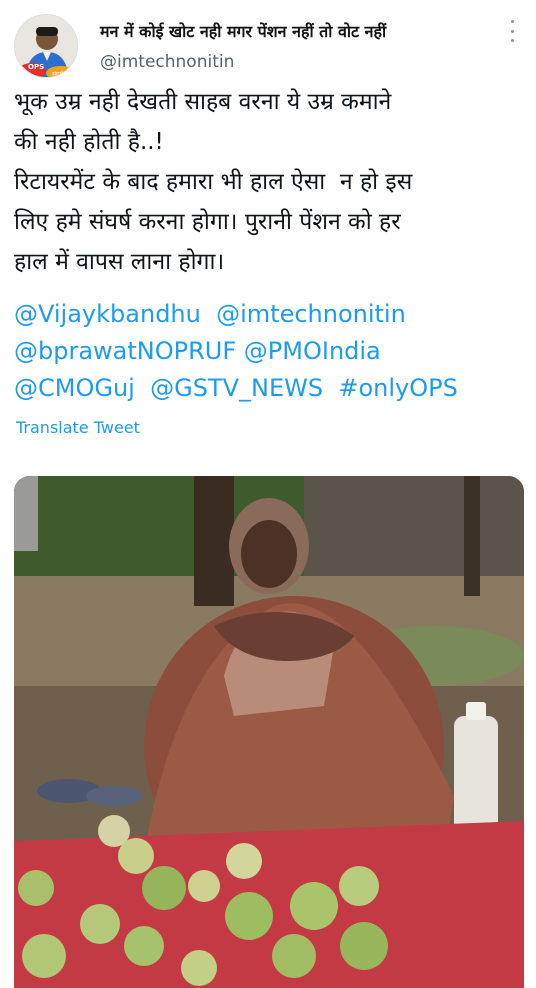 This screenshot has width=536, height=988. What do you see at coordinates (46, 46) in the screenshot?
I see `author-avatar: OPS संघर्ष` at bounding box center [46, 46].